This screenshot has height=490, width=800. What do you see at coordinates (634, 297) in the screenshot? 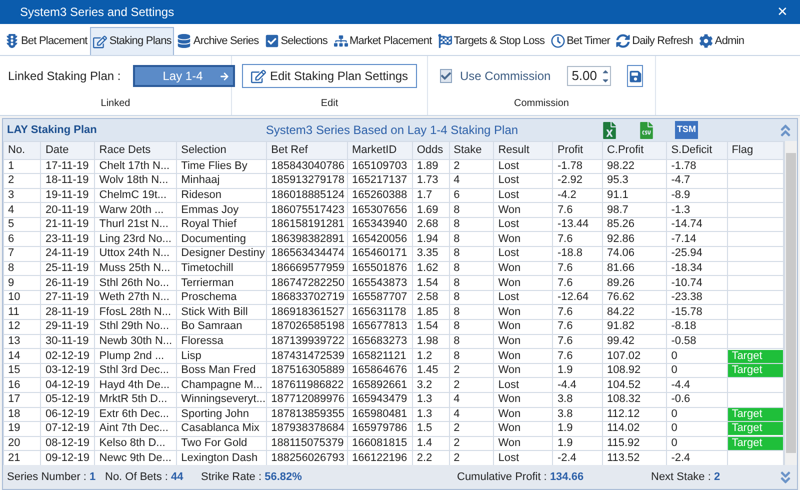
I see `table-cell: 76.62` at bounding box center [634, 297].